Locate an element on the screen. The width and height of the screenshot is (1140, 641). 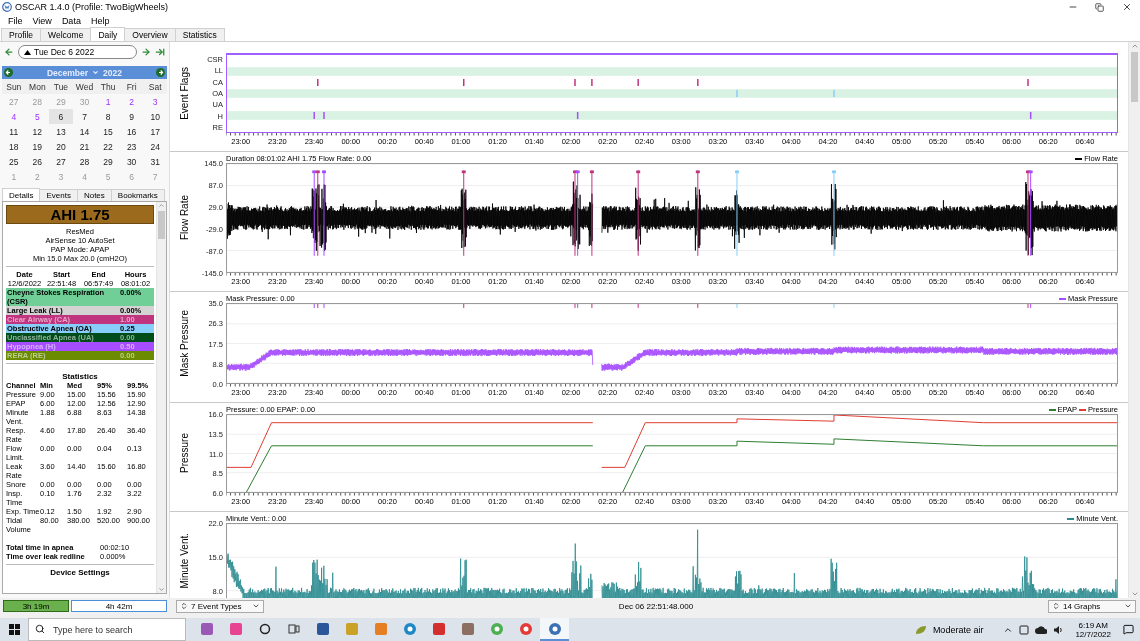
calendar-day: 7 is located at coordinates (84, 116).